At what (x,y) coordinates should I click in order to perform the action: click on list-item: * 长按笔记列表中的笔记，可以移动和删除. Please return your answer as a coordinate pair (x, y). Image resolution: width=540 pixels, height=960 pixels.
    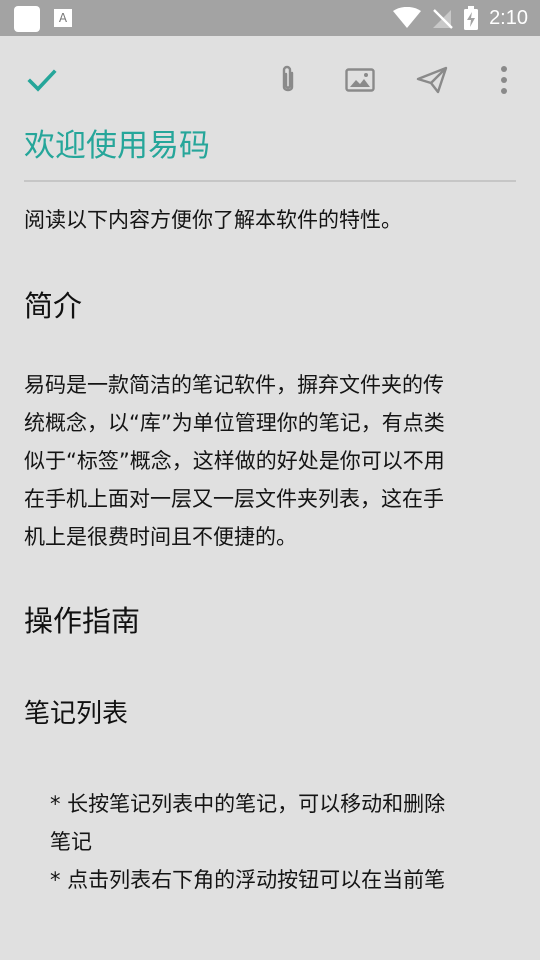
    Looking at the image, I should click on (248, 804).